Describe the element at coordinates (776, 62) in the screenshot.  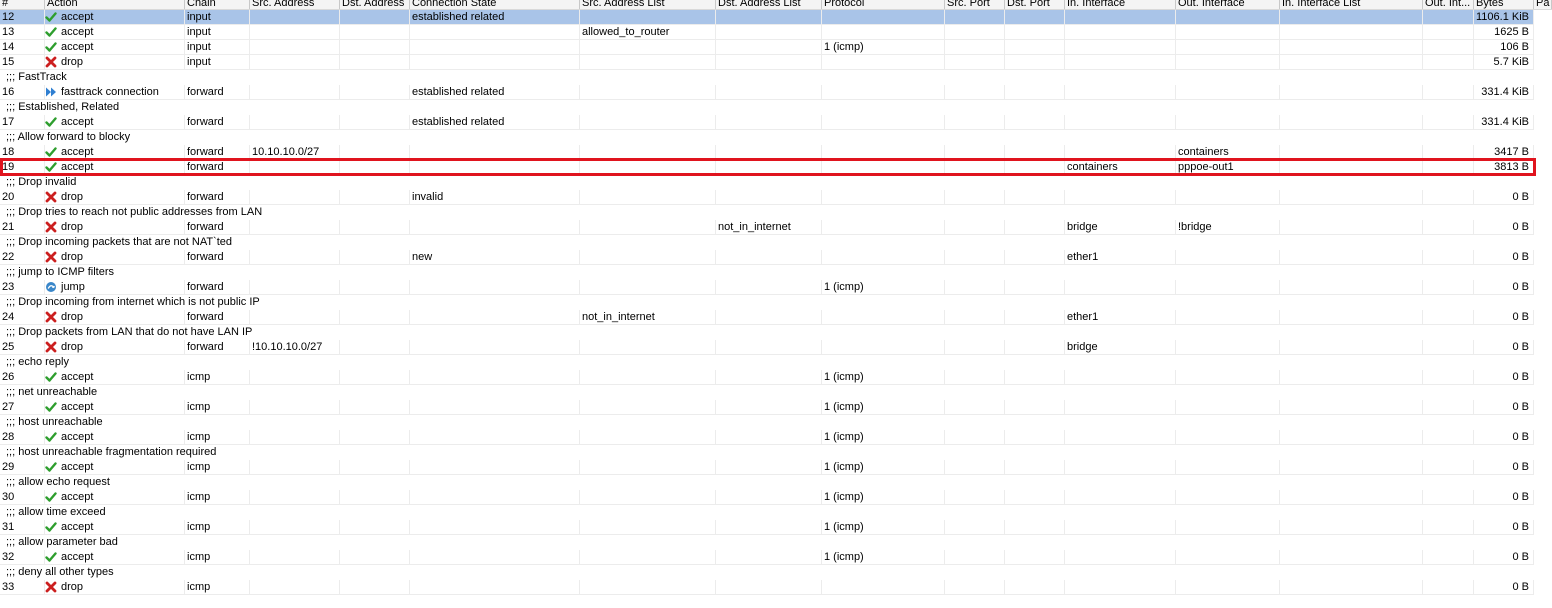
I see `table-row: 15 drop input 5.7 KiB` at that location.